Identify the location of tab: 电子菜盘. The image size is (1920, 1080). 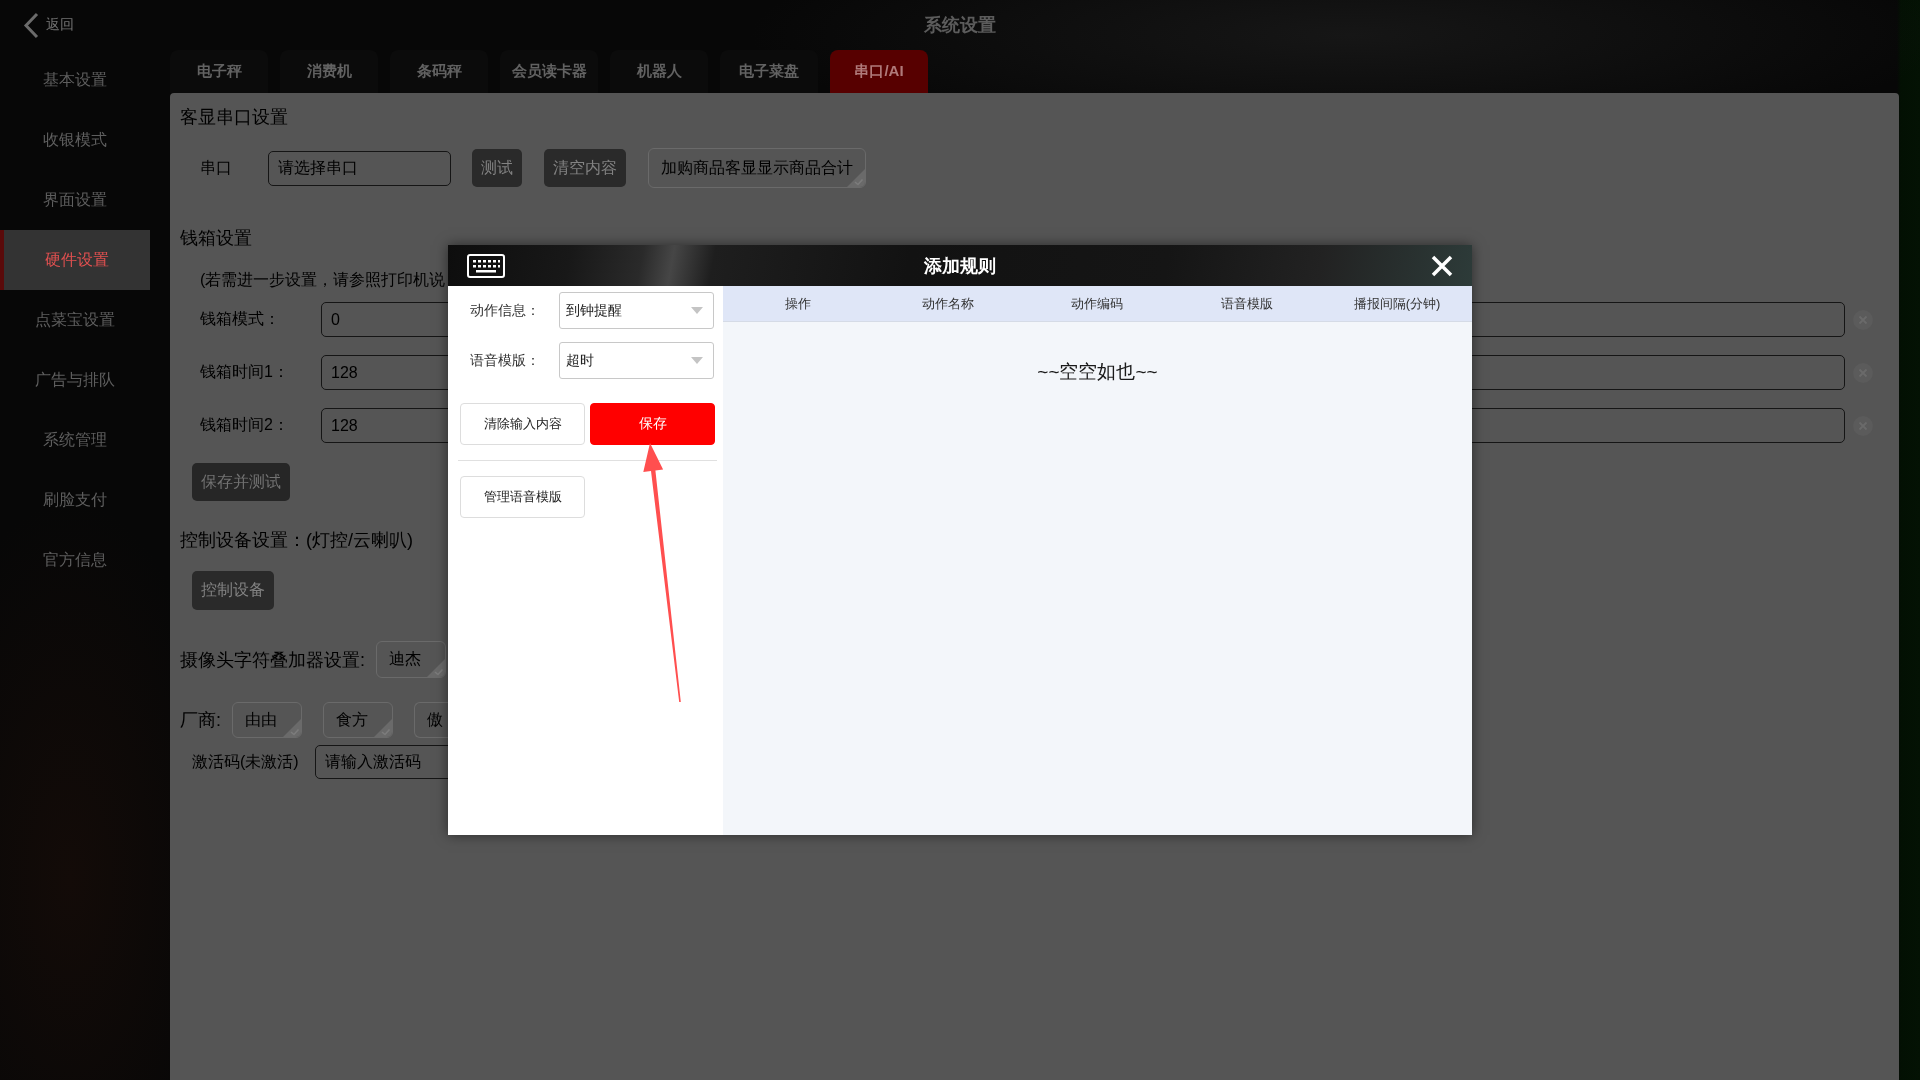
(769, 71).